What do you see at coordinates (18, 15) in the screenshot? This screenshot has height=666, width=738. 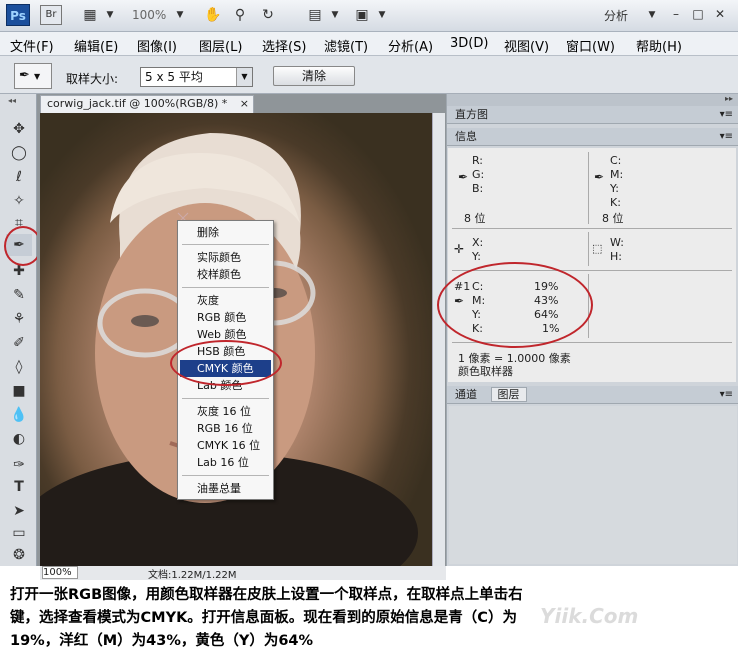 I see `photoshop-logo: Ps` at bounding box center [18, 15].